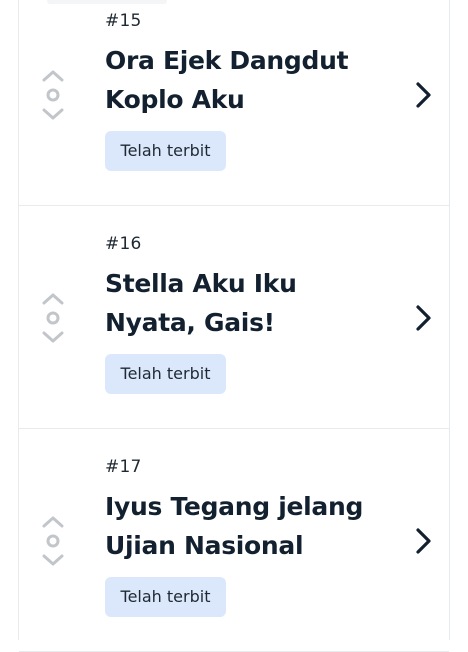 The width and height of the screenshot is (468, 652). Describe the element at coordinates (250, 80) in the screenshot. I see `chapter-title: Ora Ejek Dangdut Koplo Aku` at that location.